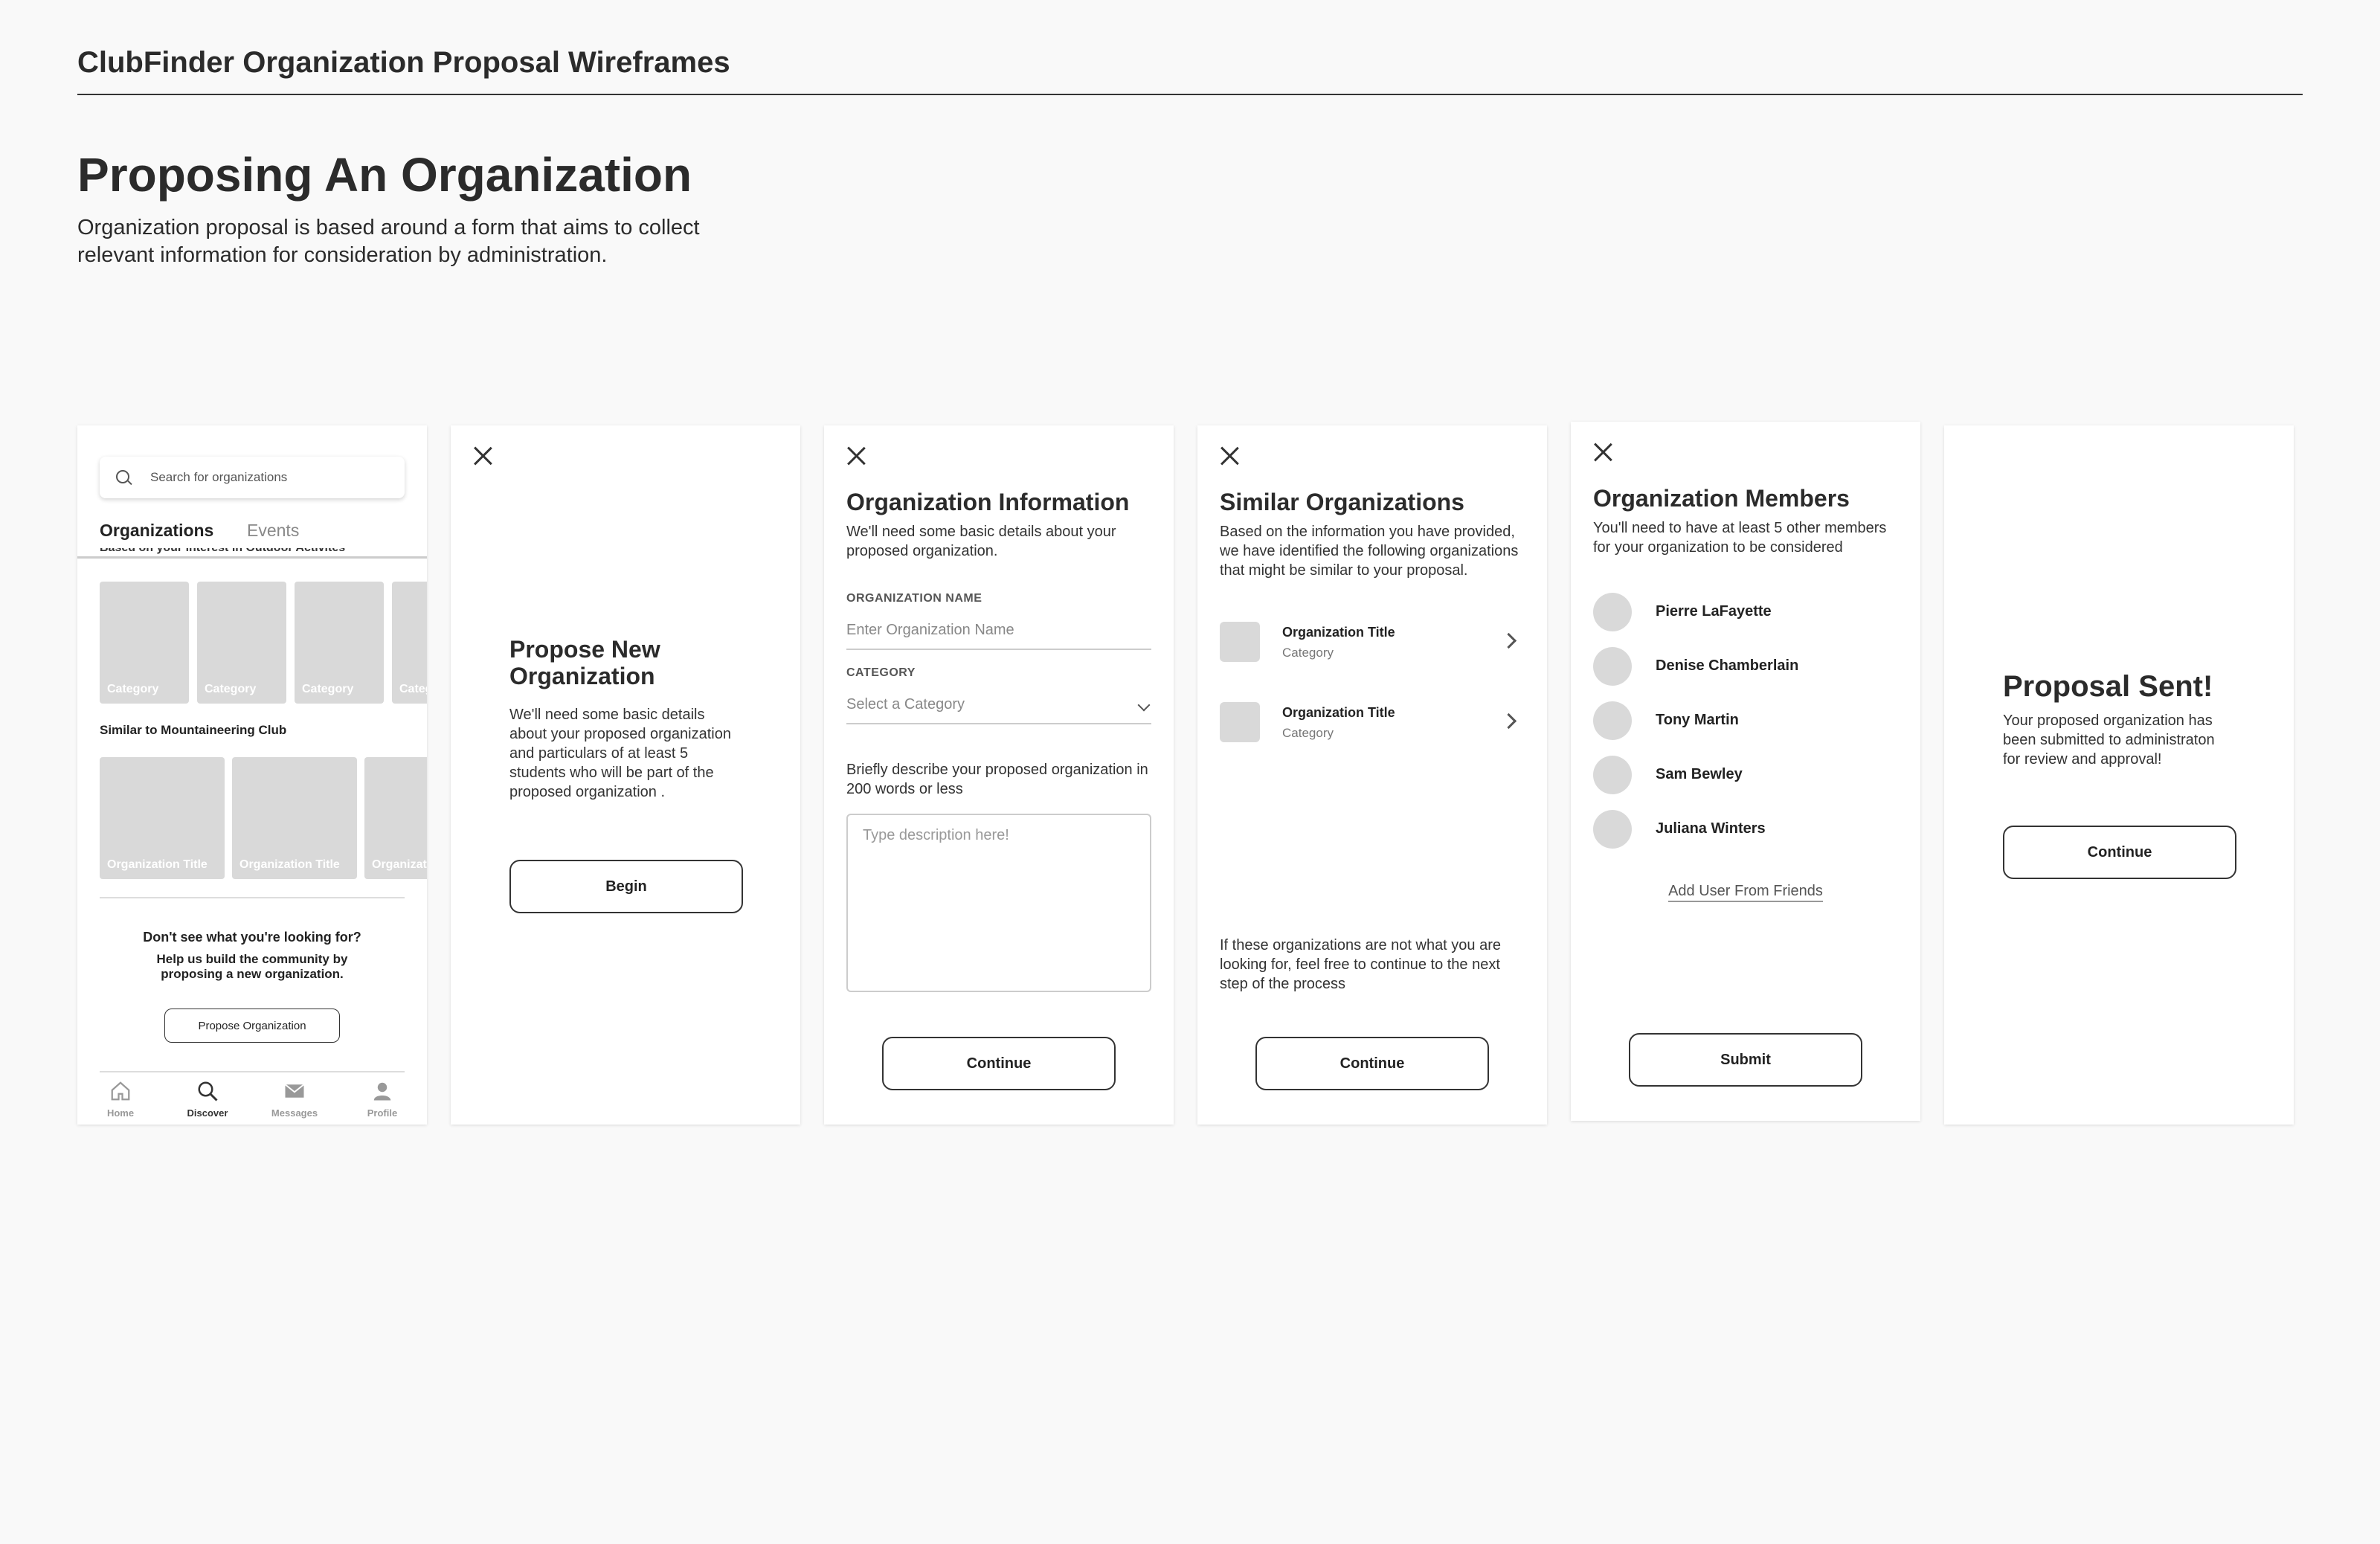  Describe the element at coordinates (382, 1091) in the screenshot. I see `profile-icon` at that location.